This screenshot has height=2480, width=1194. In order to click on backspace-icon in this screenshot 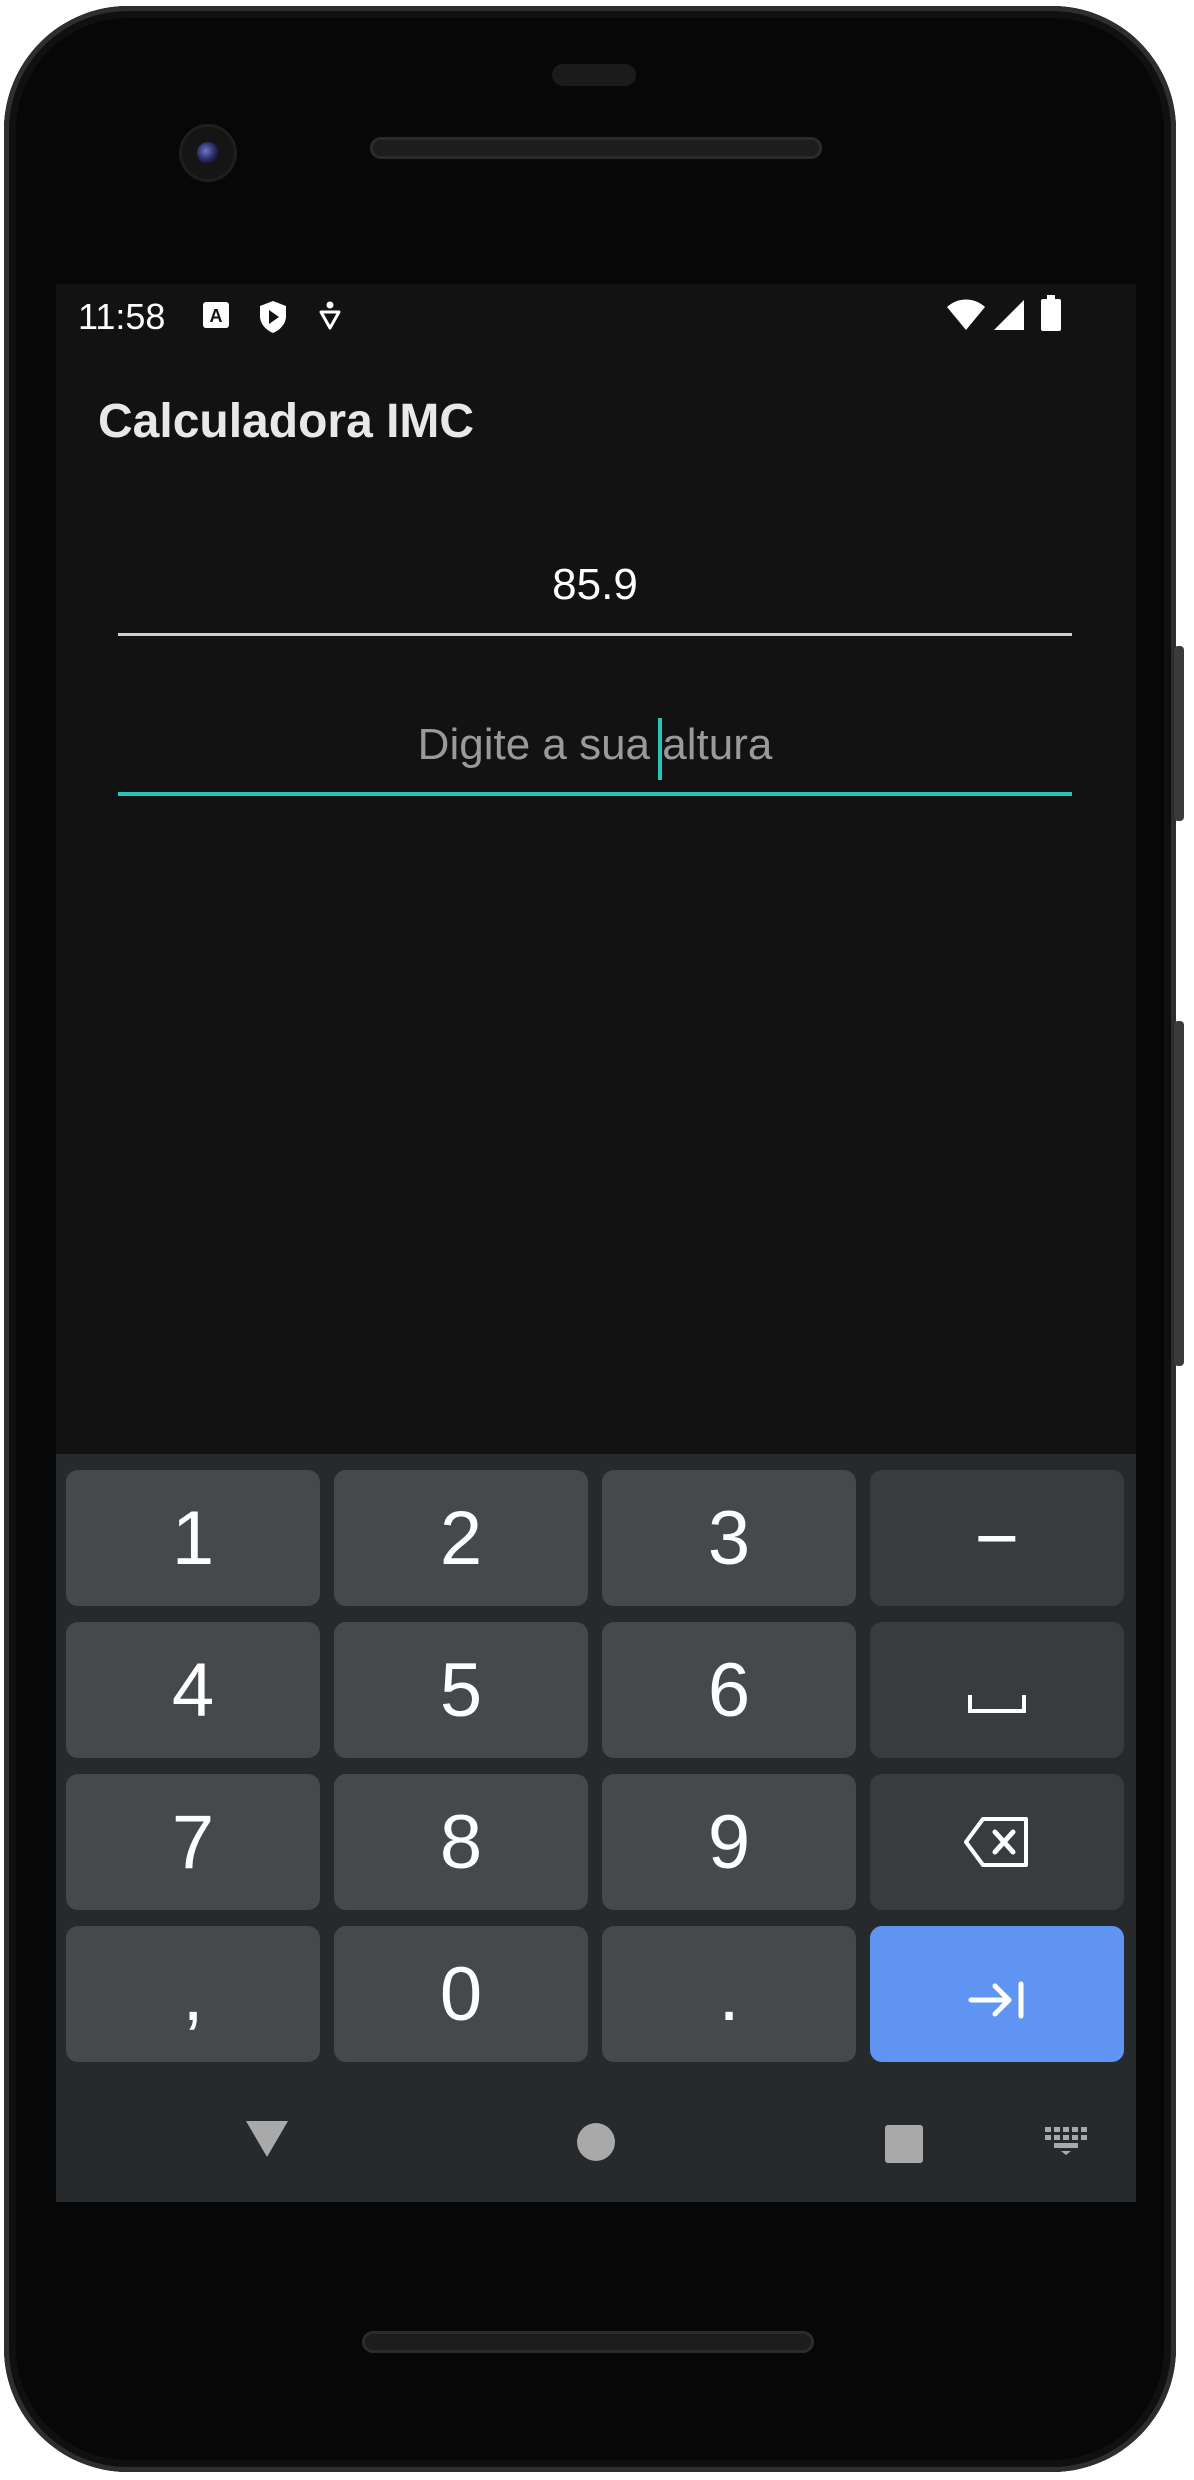, I will do `click(997, 1842)`.